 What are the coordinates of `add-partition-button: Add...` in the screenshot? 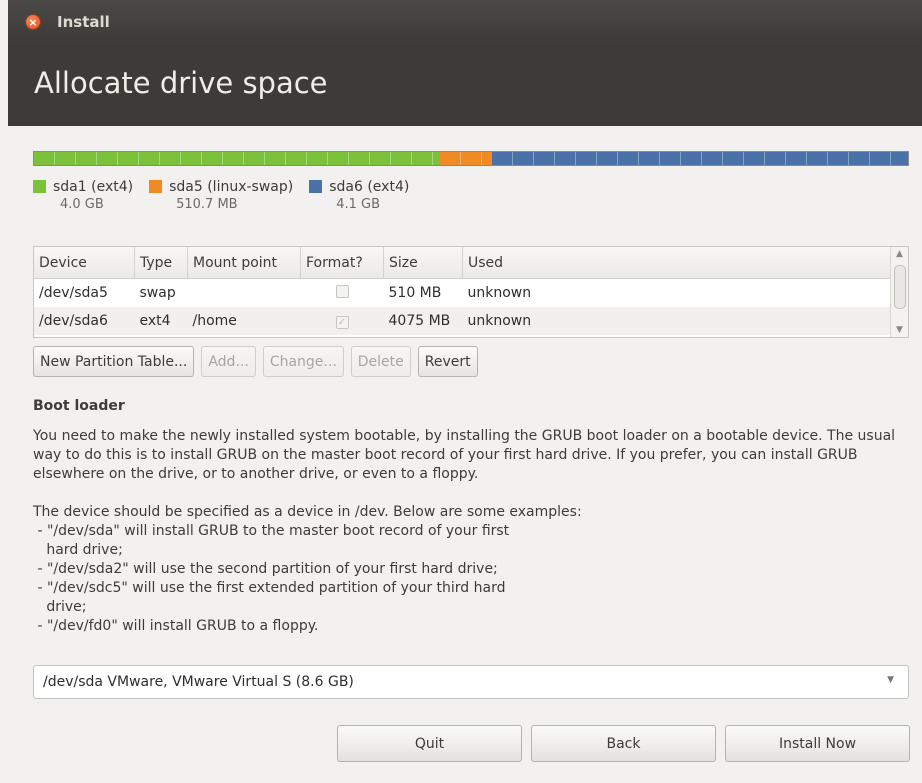 It's located at (228, 361).